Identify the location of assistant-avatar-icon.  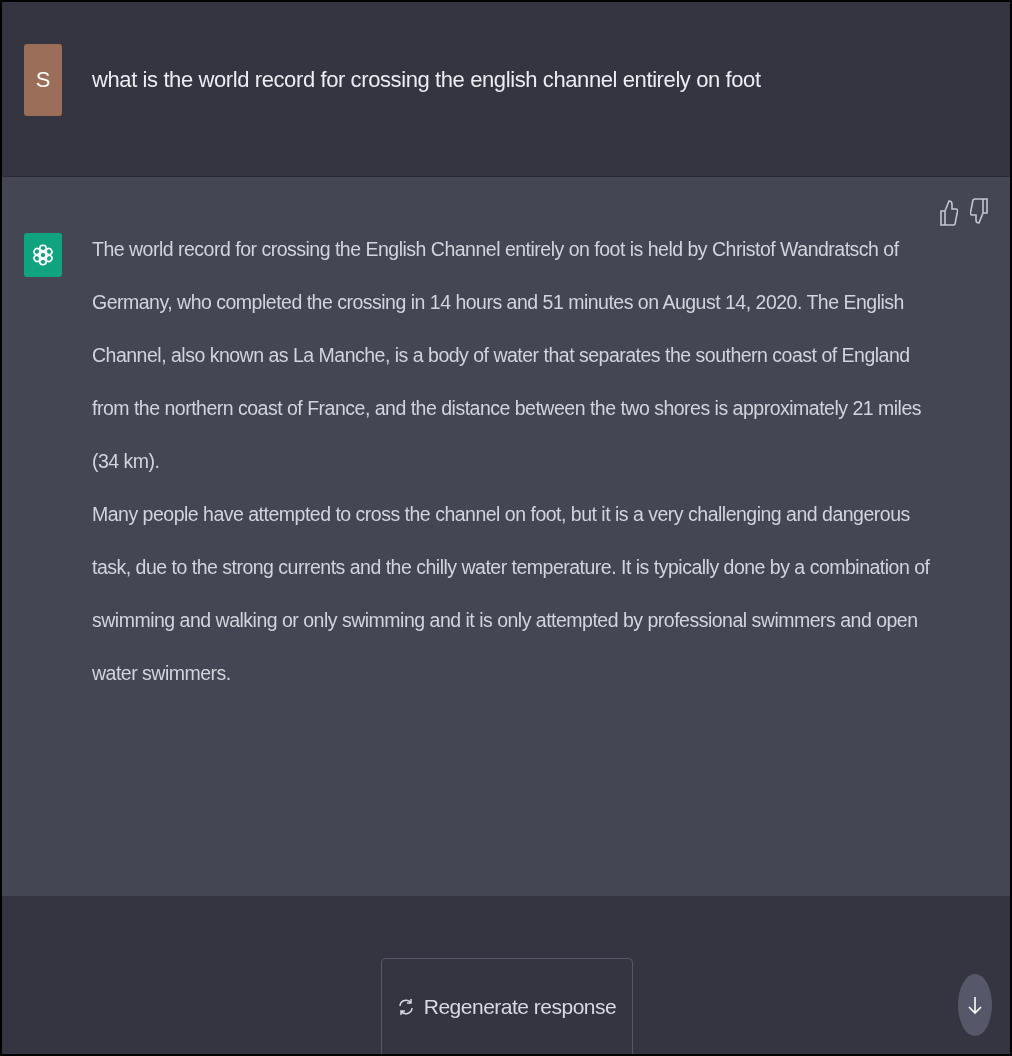
(43, 254).